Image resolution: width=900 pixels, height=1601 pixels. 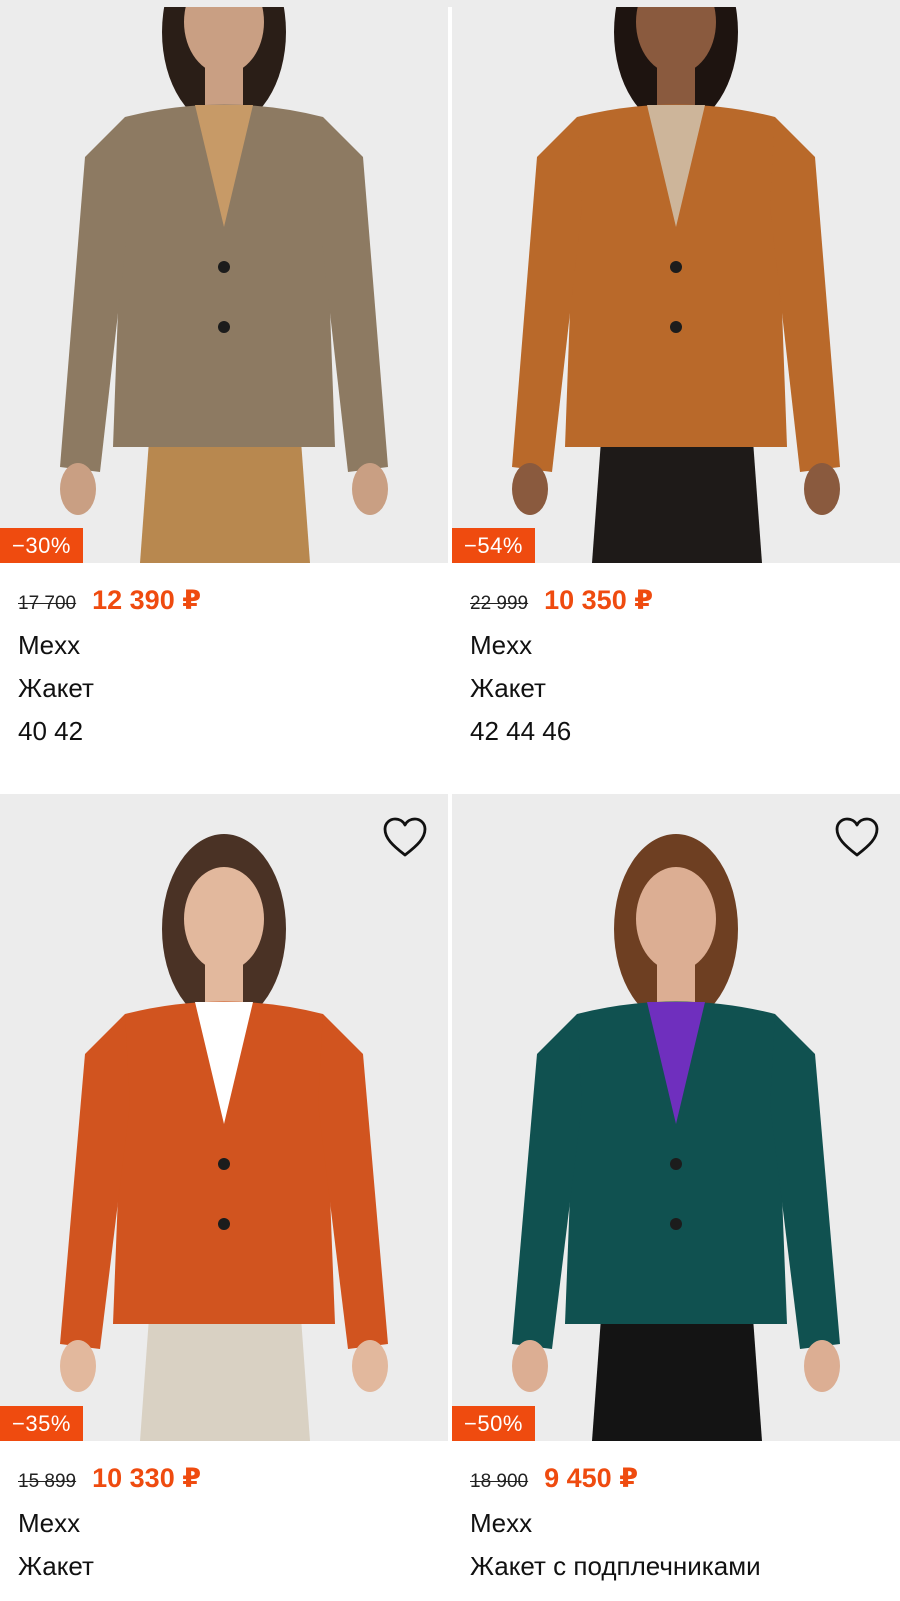 I want to click on price-row: 18 900 9 450 ₽, so click(x=676, y=1478).